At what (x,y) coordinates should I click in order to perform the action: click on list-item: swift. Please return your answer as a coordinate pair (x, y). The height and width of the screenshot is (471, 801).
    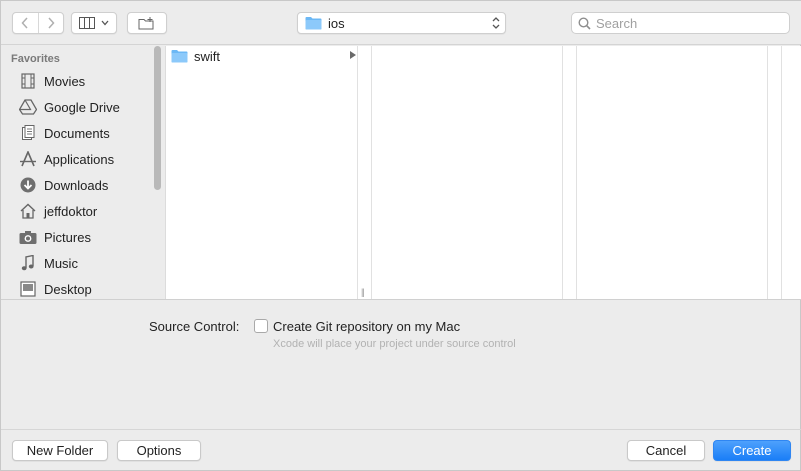
    Looking at the image, I should click on (264, 56).